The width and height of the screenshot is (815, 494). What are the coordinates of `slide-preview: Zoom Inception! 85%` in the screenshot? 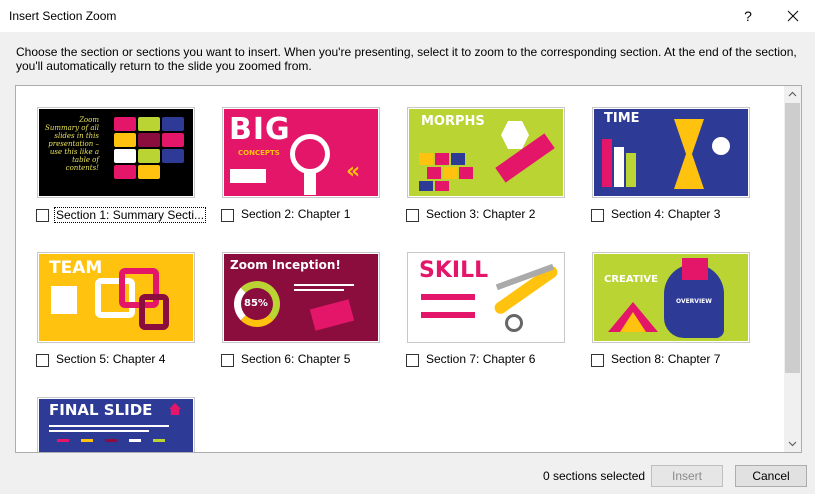 It's located at (301, 297).